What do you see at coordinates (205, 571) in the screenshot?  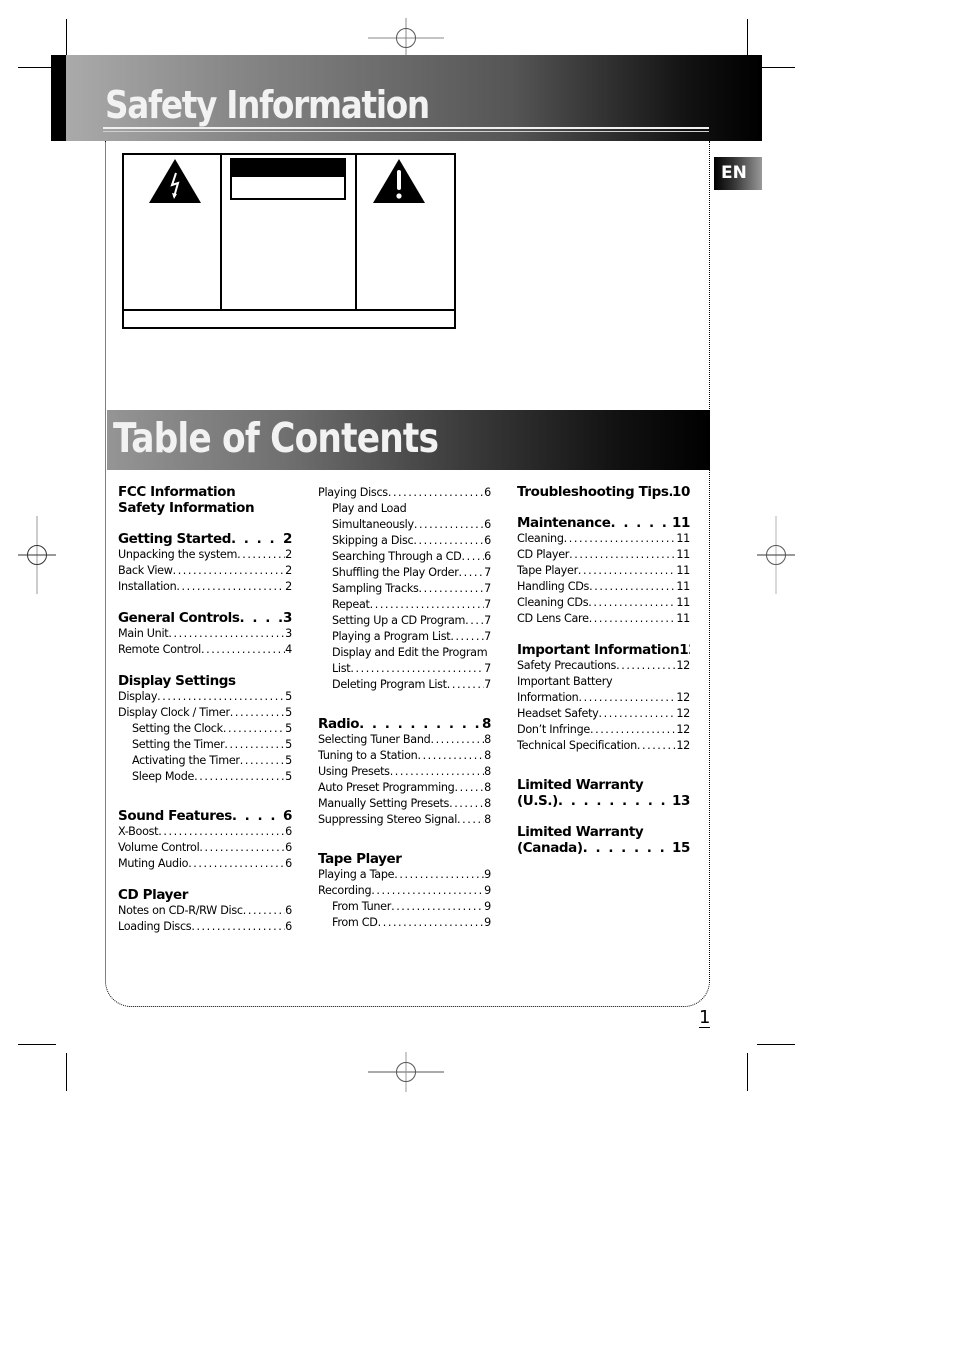 I see `toc-entry: Back View 2` at bounding box center [205, 571].